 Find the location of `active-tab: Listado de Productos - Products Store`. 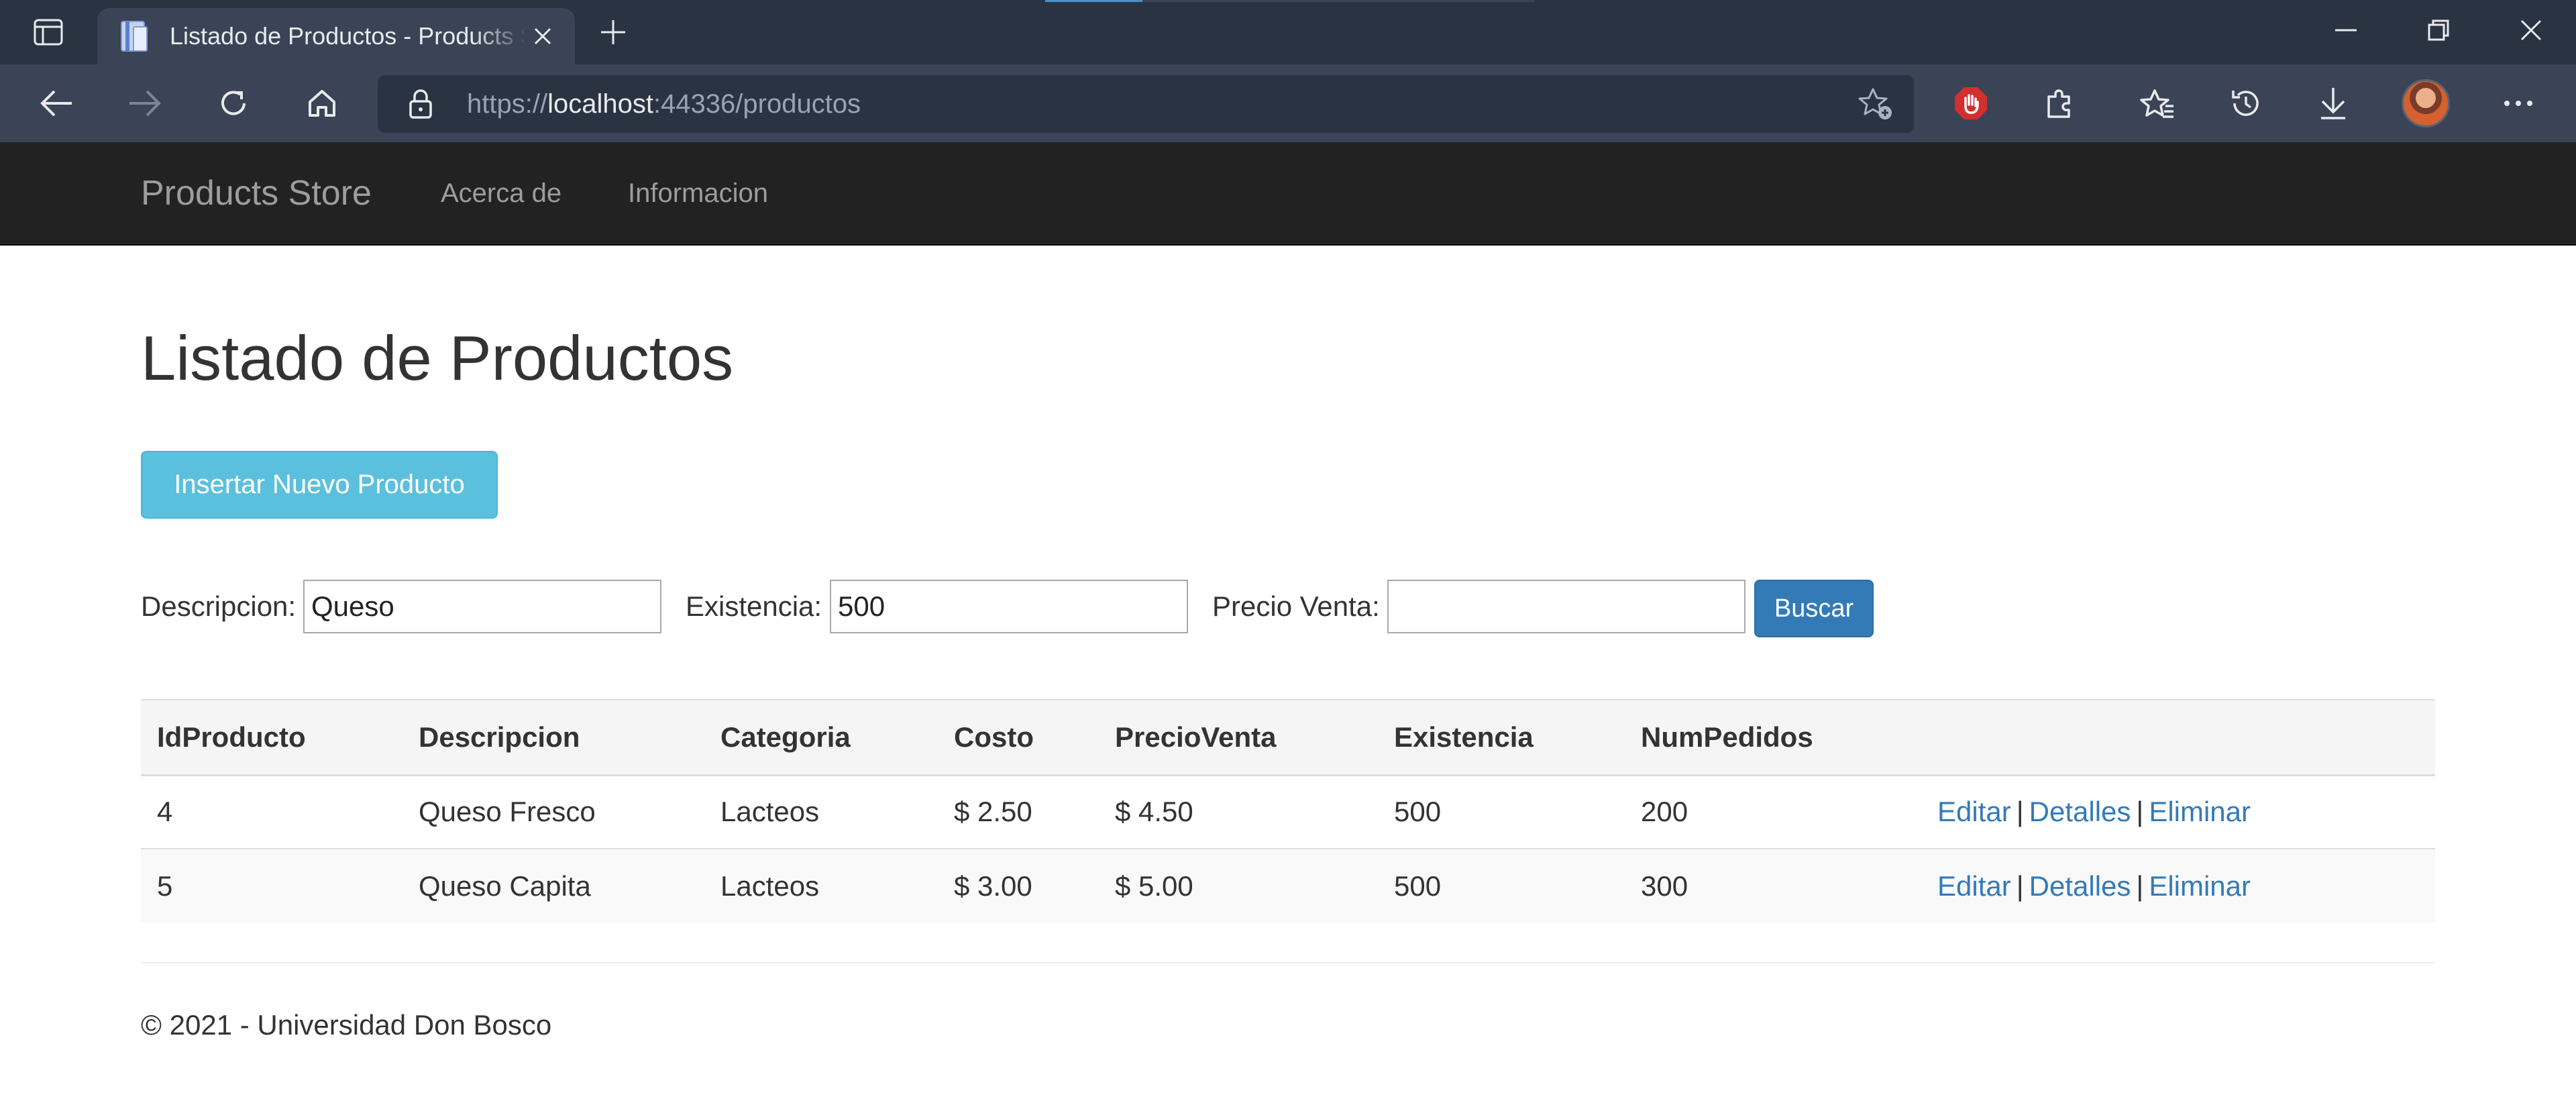

active-tab: Listado de Productos - Products Store is located at coordinates (336, 36).